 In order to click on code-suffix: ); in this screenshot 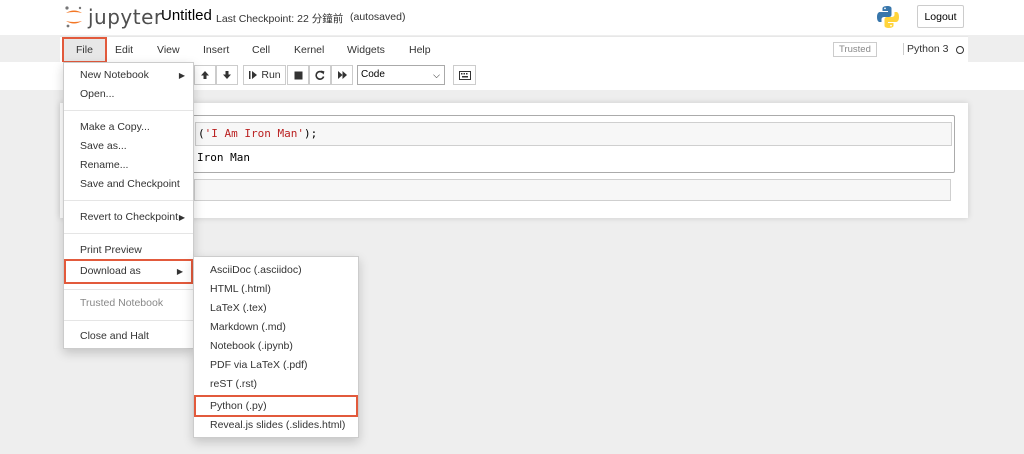, I will do `click(310, 133)`.